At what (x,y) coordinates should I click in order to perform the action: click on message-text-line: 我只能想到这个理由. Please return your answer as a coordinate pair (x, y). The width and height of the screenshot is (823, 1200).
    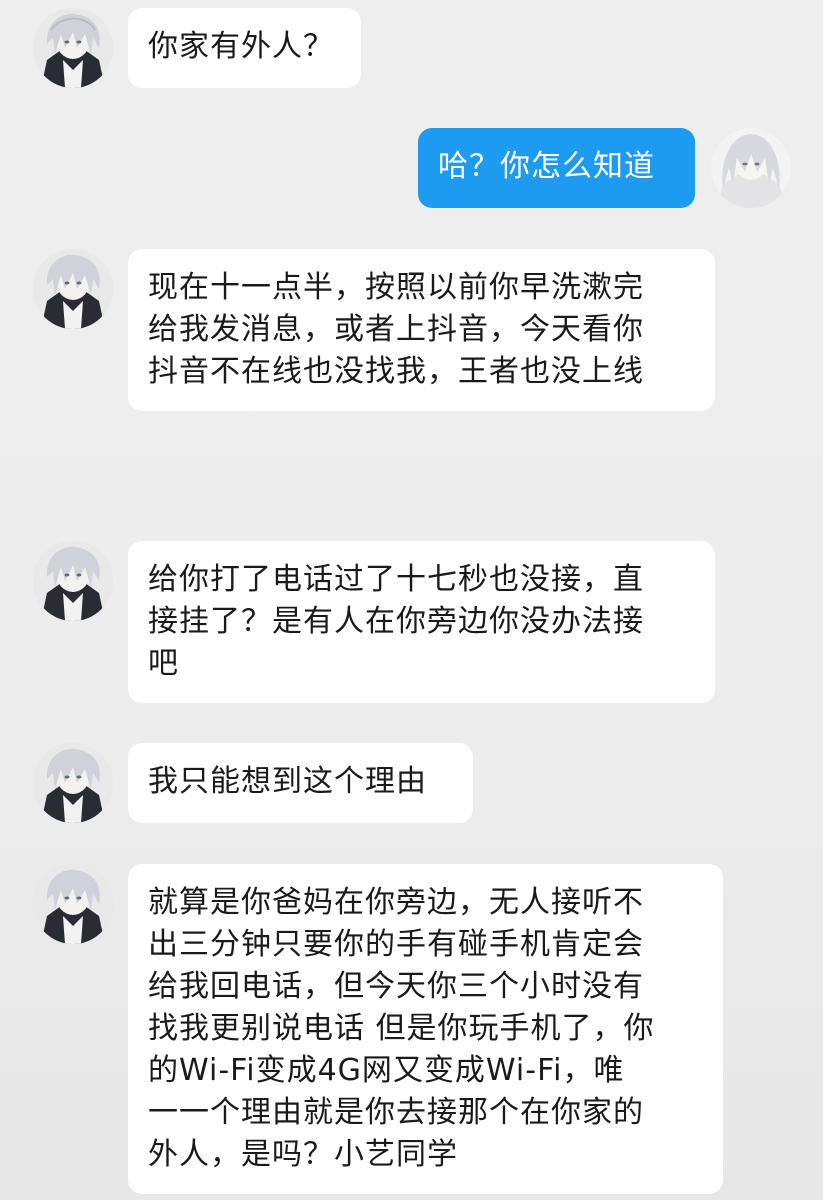
    Looking at the image, I should click on (287, 781).